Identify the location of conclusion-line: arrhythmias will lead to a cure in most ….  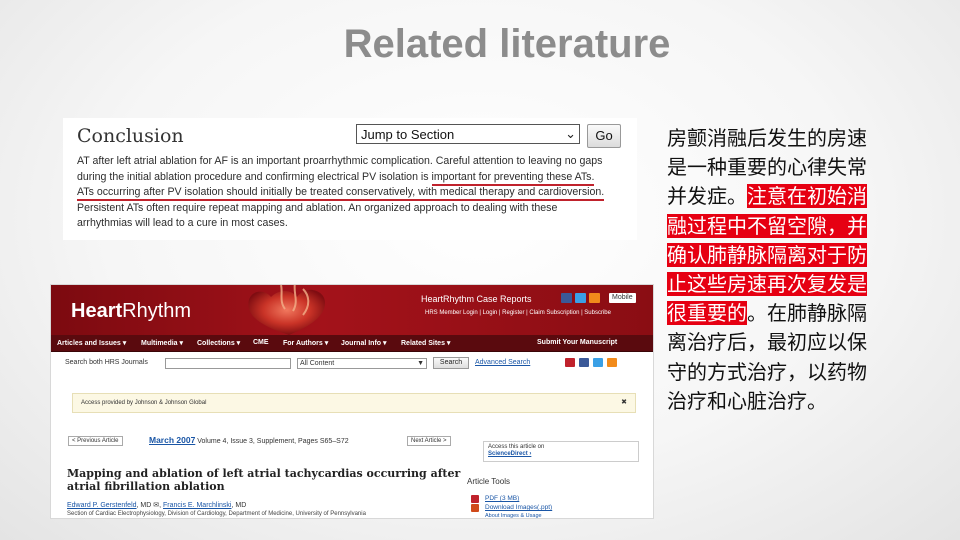
(355, 224).